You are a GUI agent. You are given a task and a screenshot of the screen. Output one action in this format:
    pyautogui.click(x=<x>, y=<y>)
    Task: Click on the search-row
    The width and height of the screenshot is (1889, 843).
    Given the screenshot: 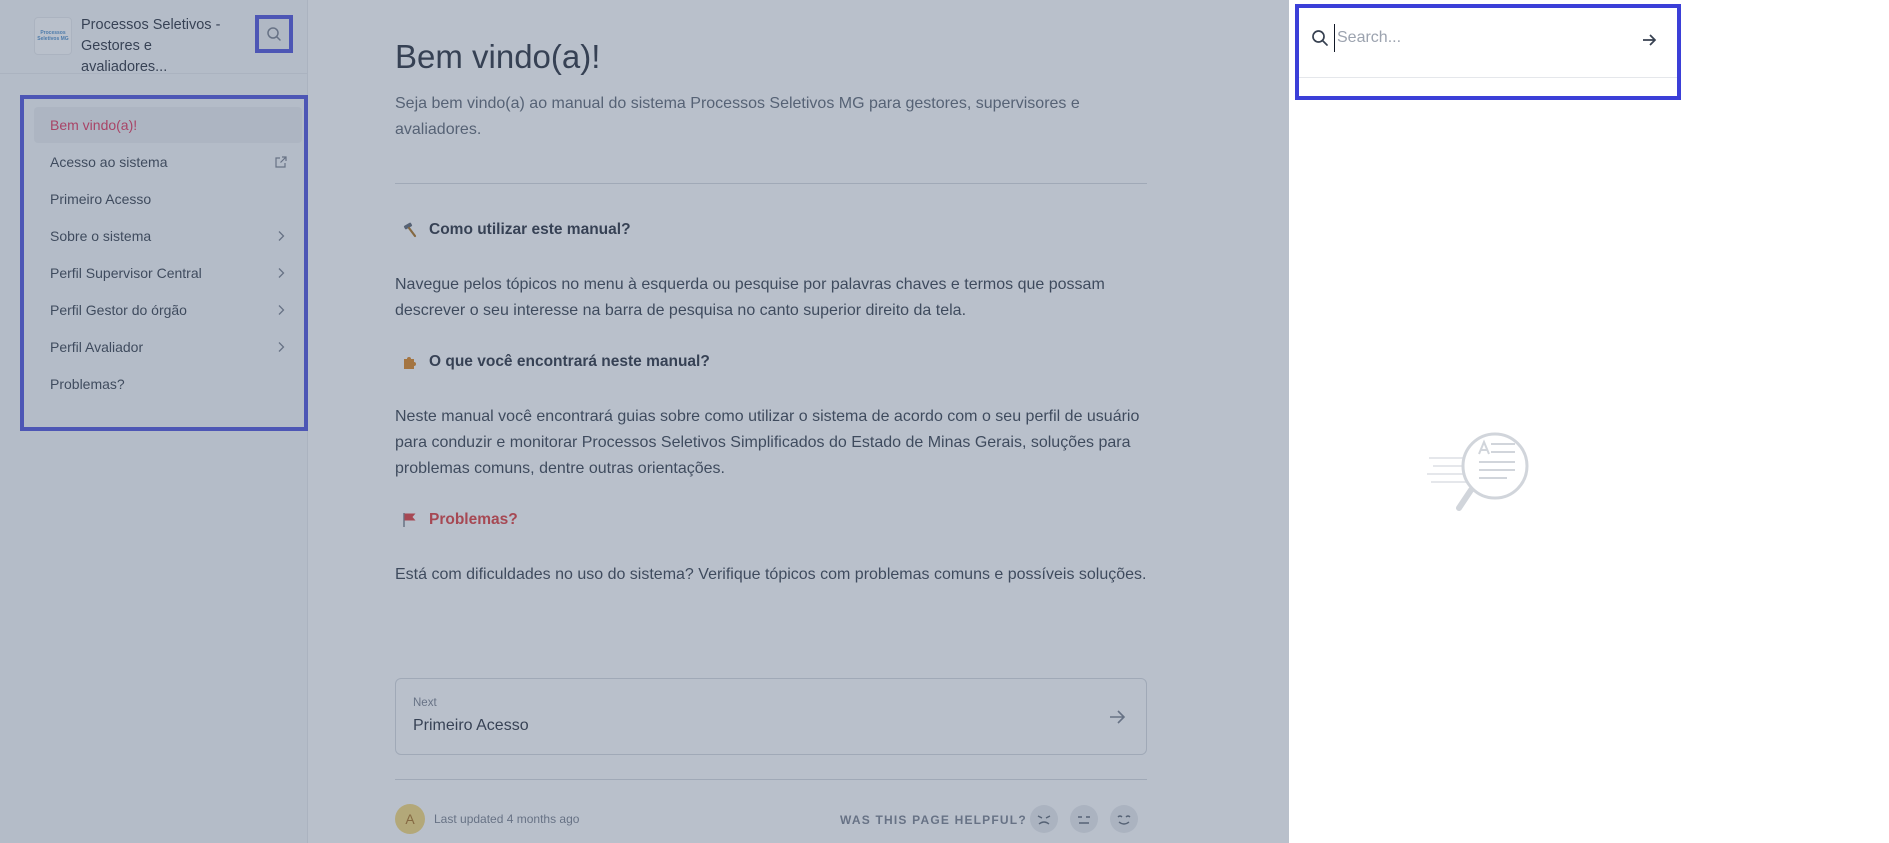 What is the action you would take?
    pyautogui.click(x=1488, y=43)
    